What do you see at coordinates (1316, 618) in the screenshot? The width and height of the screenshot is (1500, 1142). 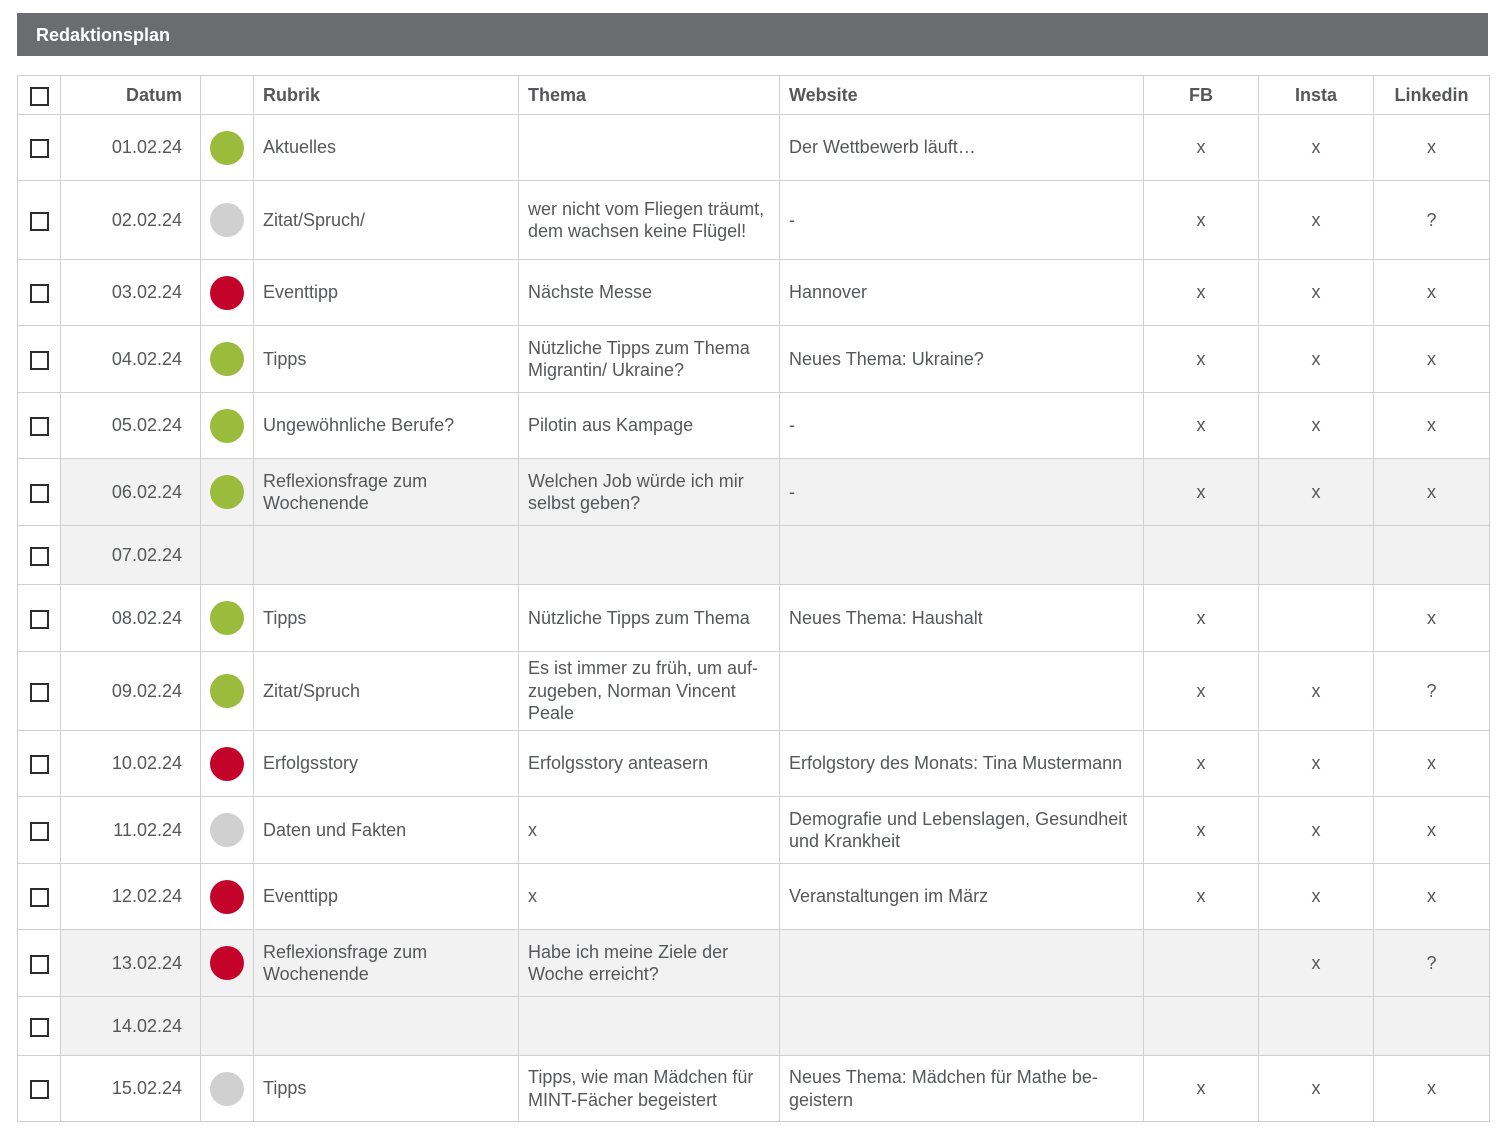 I see `cell-insta` at bounding box center [1316, 618].